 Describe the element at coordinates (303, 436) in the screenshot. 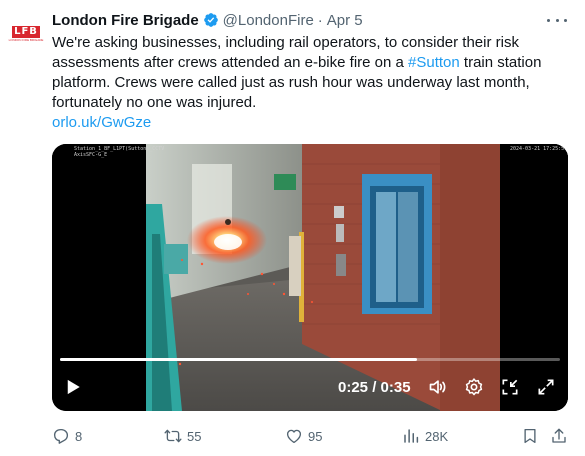

I see `like-button: 95` at that location.